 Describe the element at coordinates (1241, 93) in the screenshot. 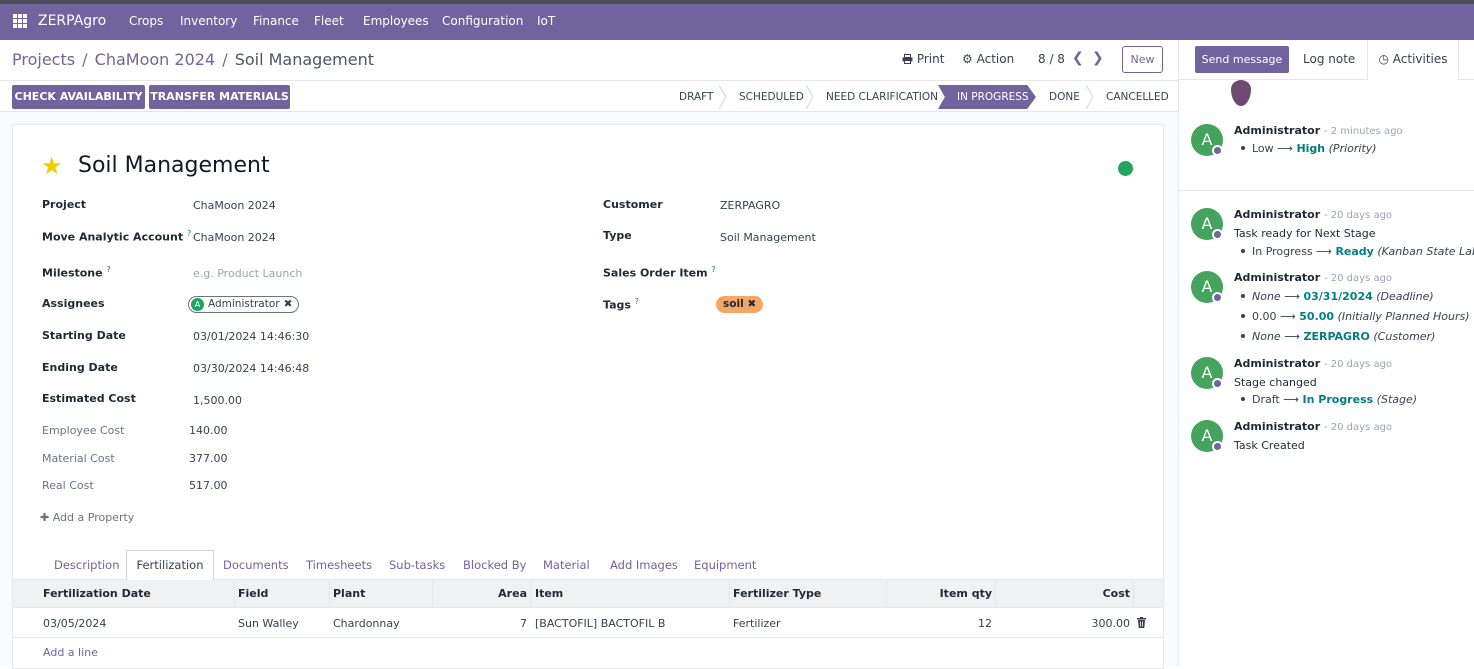

I see `drop-shape` at that location.